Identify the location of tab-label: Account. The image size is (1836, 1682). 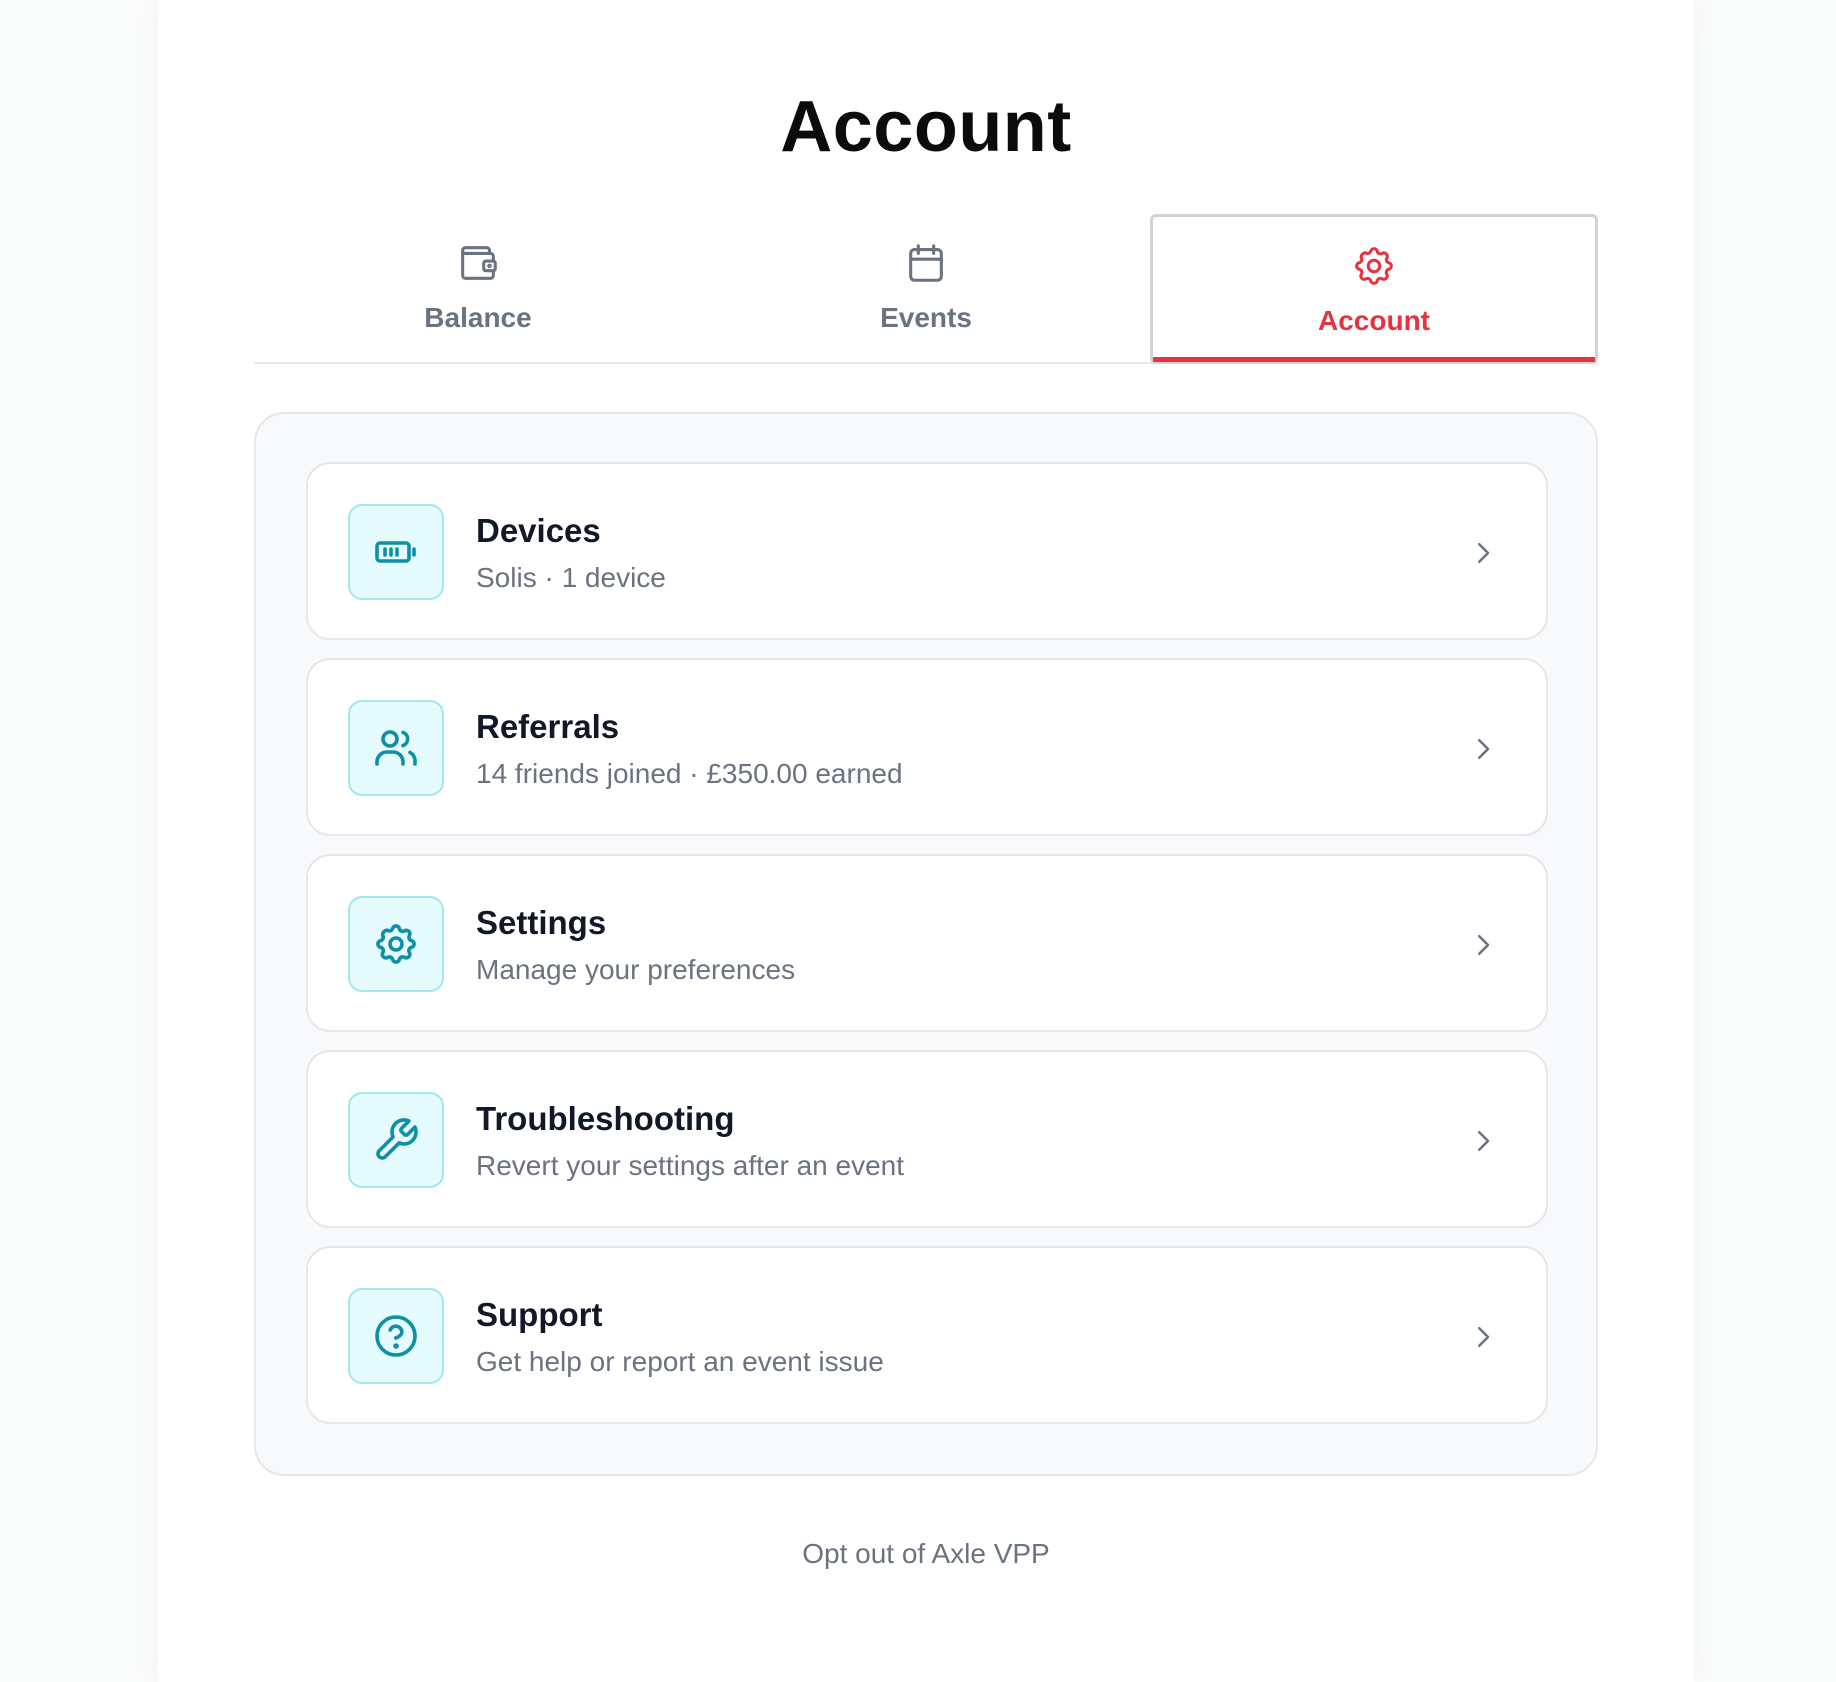
(1374, 320).